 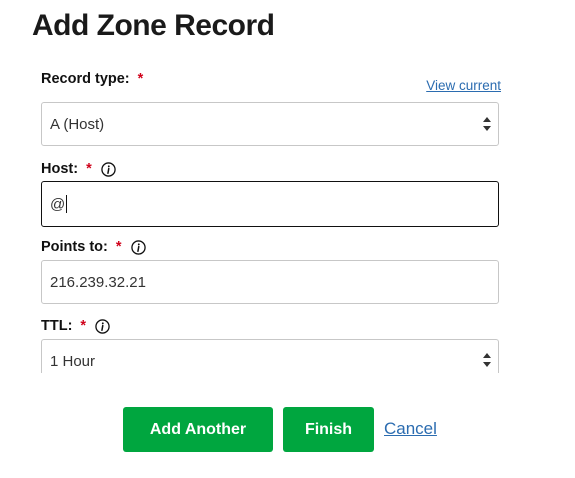 What do you see at coordinates (153, 25) in the screenshot?
I see `page-title: Add Zone Record` at bounding box center [153, 25].